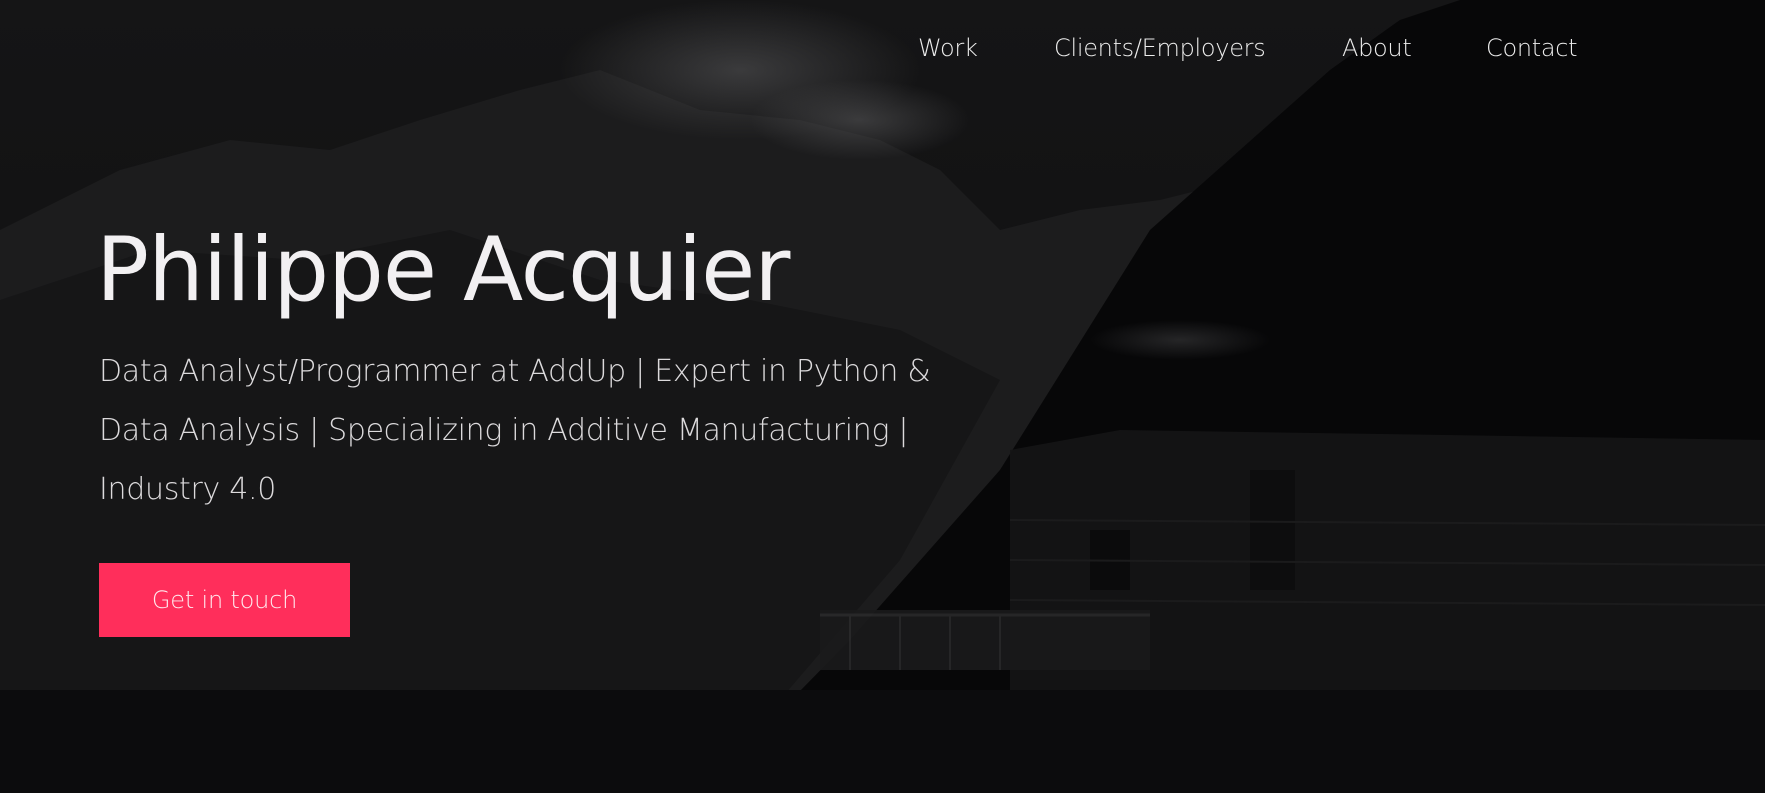 The width and height of the screenshot is (1765, 793). What do you see at coordinates (443, 269) in the screenshot?
I see `page-title: Philippe Acquier` at bounding box center [443, 269].